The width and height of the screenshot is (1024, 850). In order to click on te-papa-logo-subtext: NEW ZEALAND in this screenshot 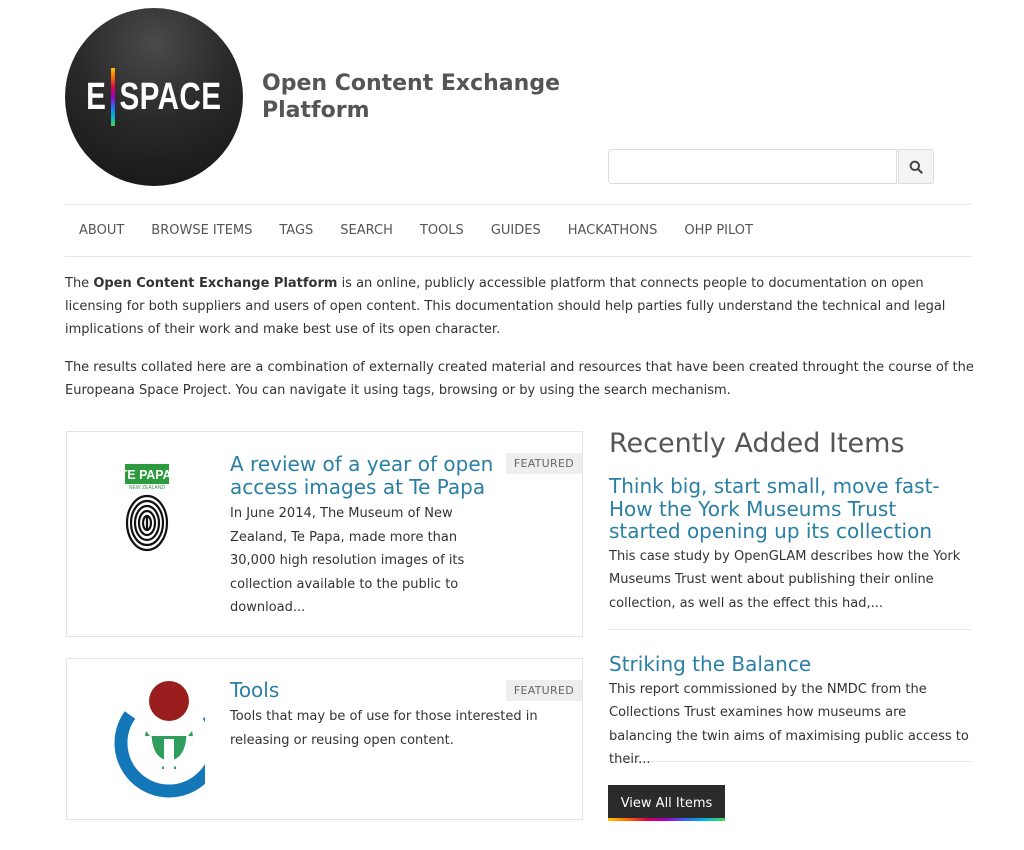, I will do `click(147, 488)`.